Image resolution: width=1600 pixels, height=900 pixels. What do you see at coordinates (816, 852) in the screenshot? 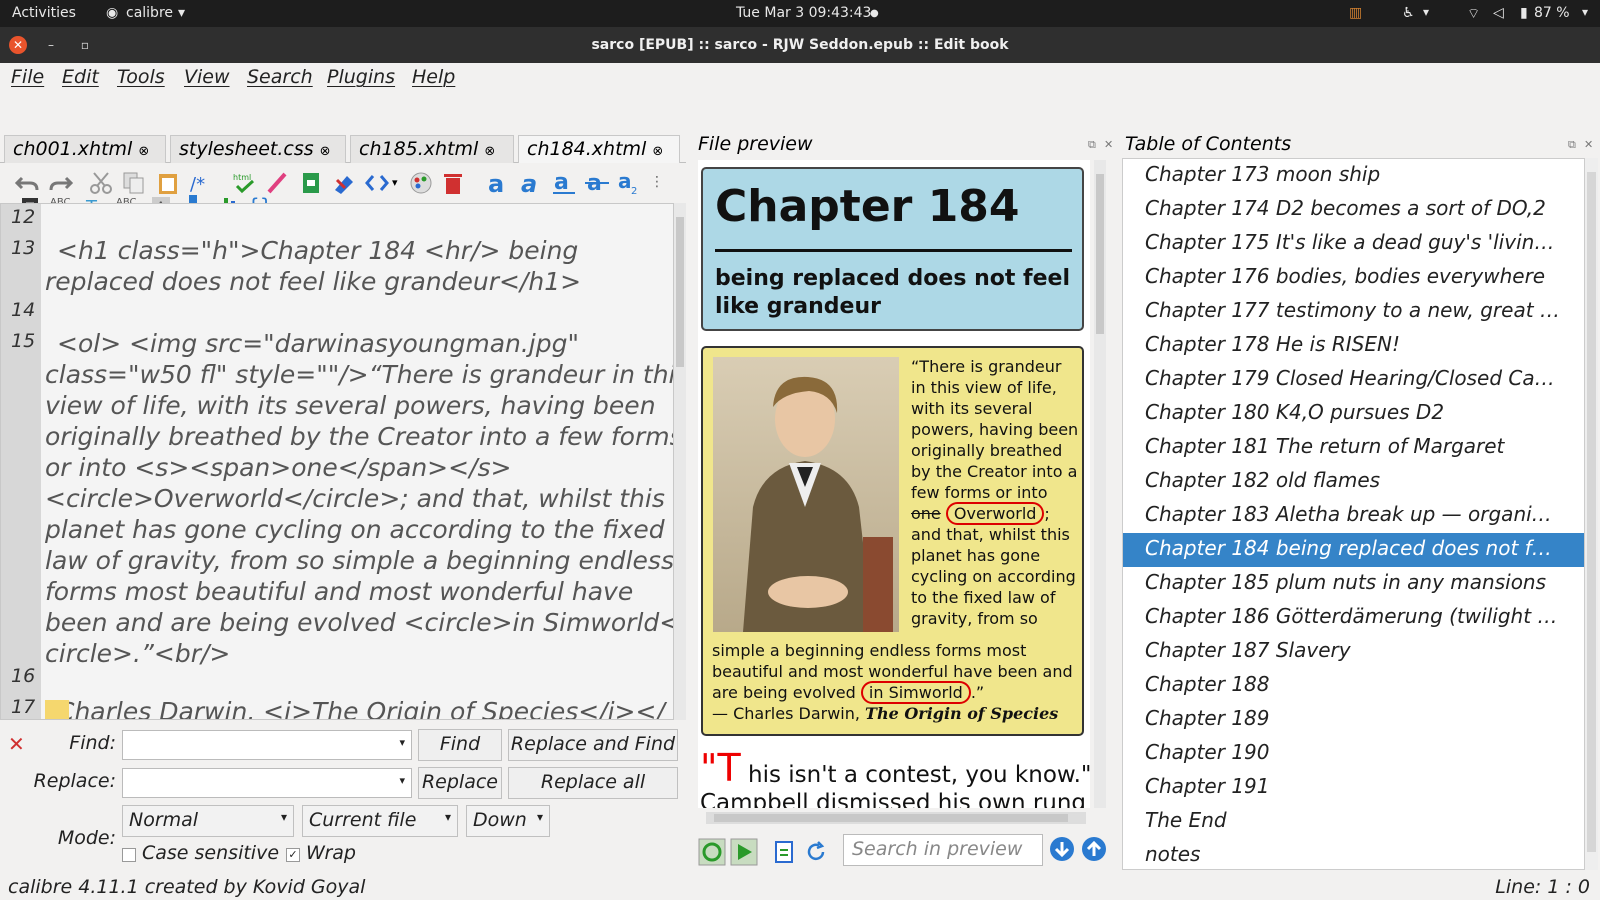
I see `refresh-icon` at bounding box center [816, 852].